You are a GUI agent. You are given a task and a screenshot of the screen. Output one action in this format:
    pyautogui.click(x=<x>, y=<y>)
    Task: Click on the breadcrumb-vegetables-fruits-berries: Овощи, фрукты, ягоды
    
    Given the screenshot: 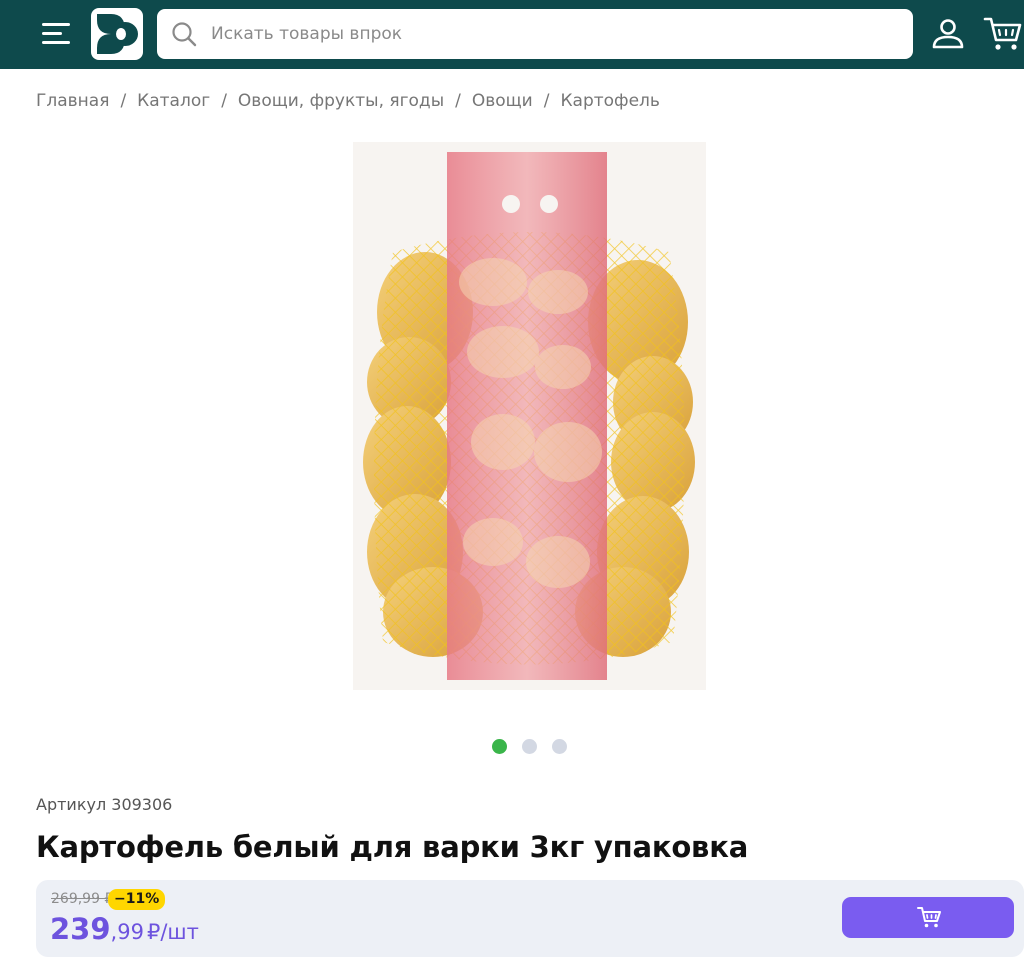 What is the action you would take?
    pyautogui.click(x=341, y=101)
    